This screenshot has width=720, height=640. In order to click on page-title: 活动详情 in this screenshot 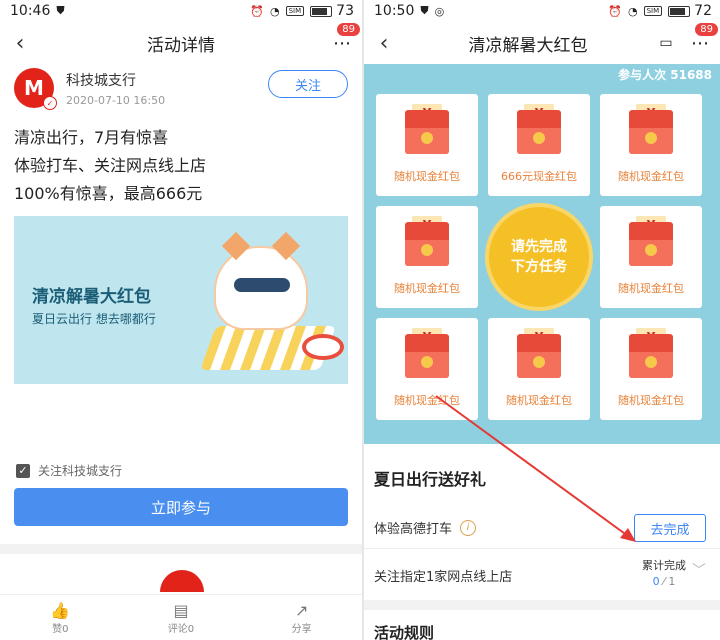, I will do `click(181, 45)`.